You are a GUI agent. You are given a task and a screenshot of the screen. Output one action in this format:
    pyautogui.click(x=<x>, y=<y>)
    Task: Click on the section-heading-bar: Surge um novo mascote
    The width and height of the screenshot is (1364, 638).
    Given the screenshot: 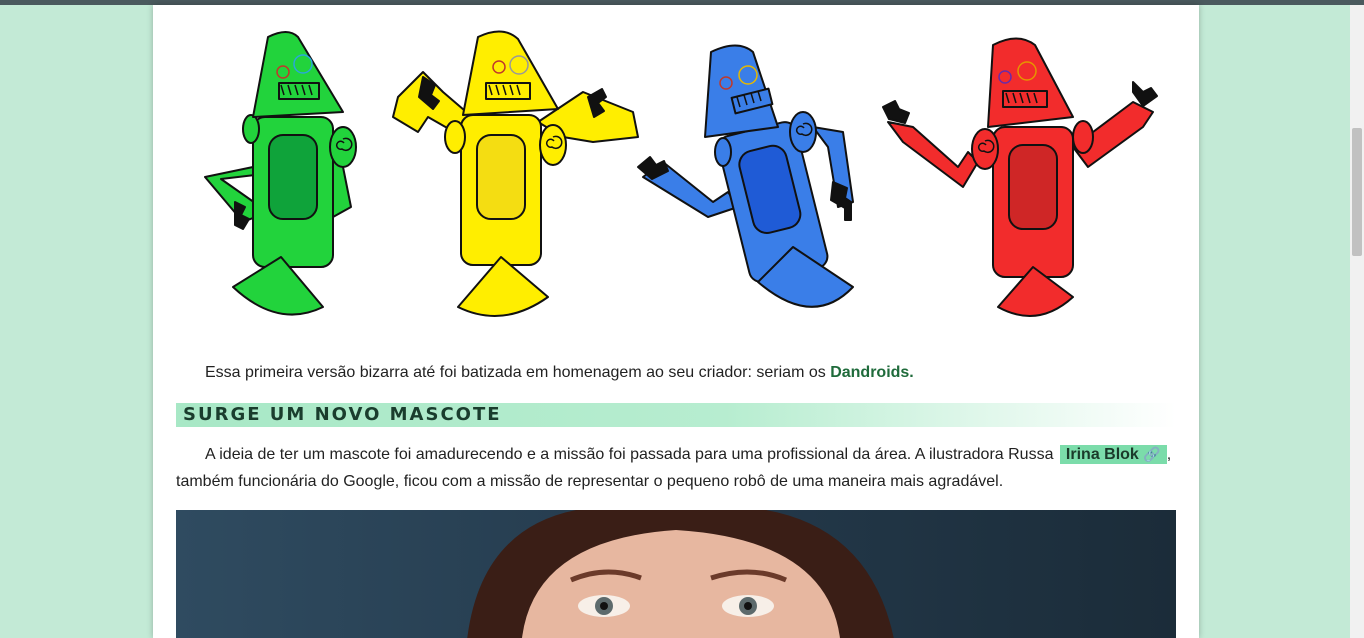 What is the action you would take?
    pyautogui.click(x=676, y=415)
    